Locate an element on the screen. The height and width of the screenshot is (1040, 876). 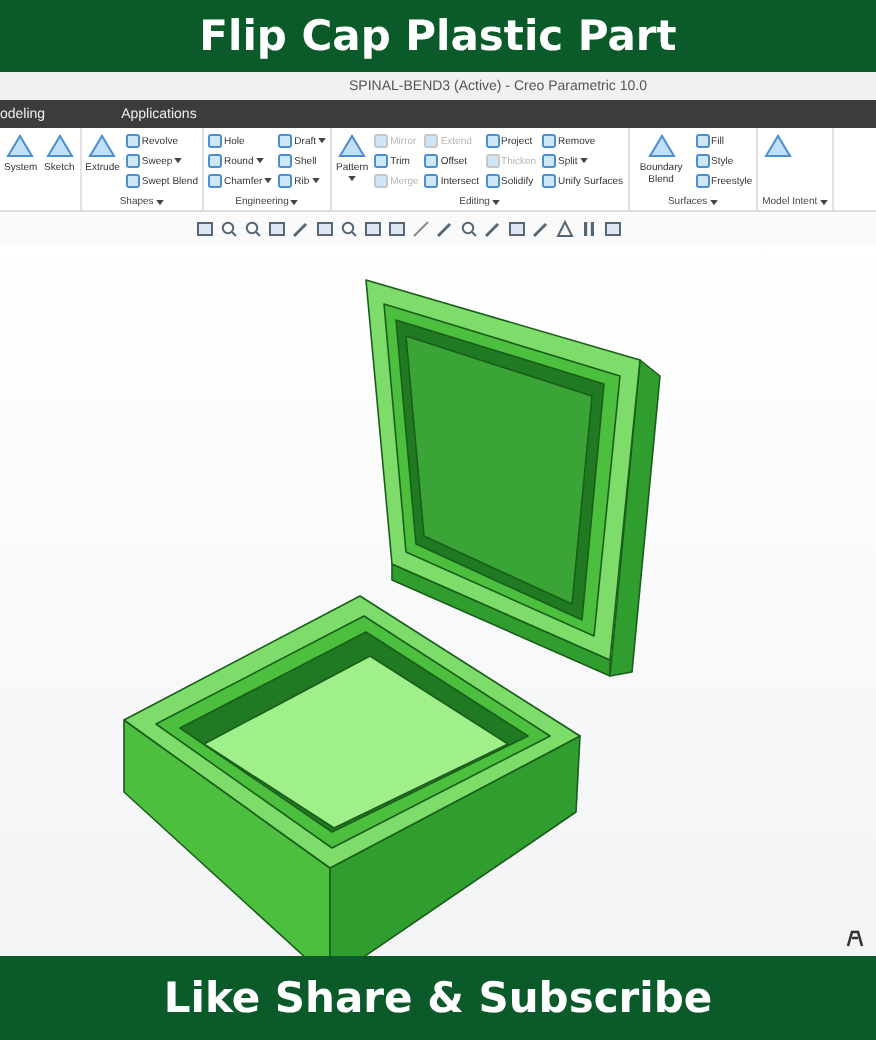
pause-icon is located at coordinates (588, 228).